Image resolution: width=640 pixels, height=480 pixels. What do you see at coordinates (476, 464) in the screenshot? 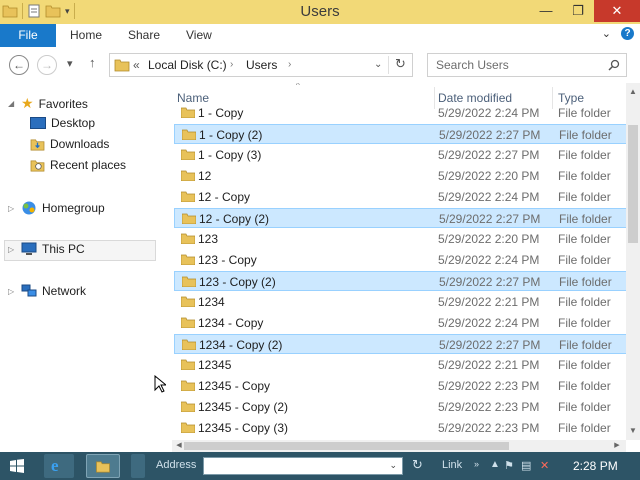
I see `toolbar-overflow-icon: »` at bounding box center [476, 464].